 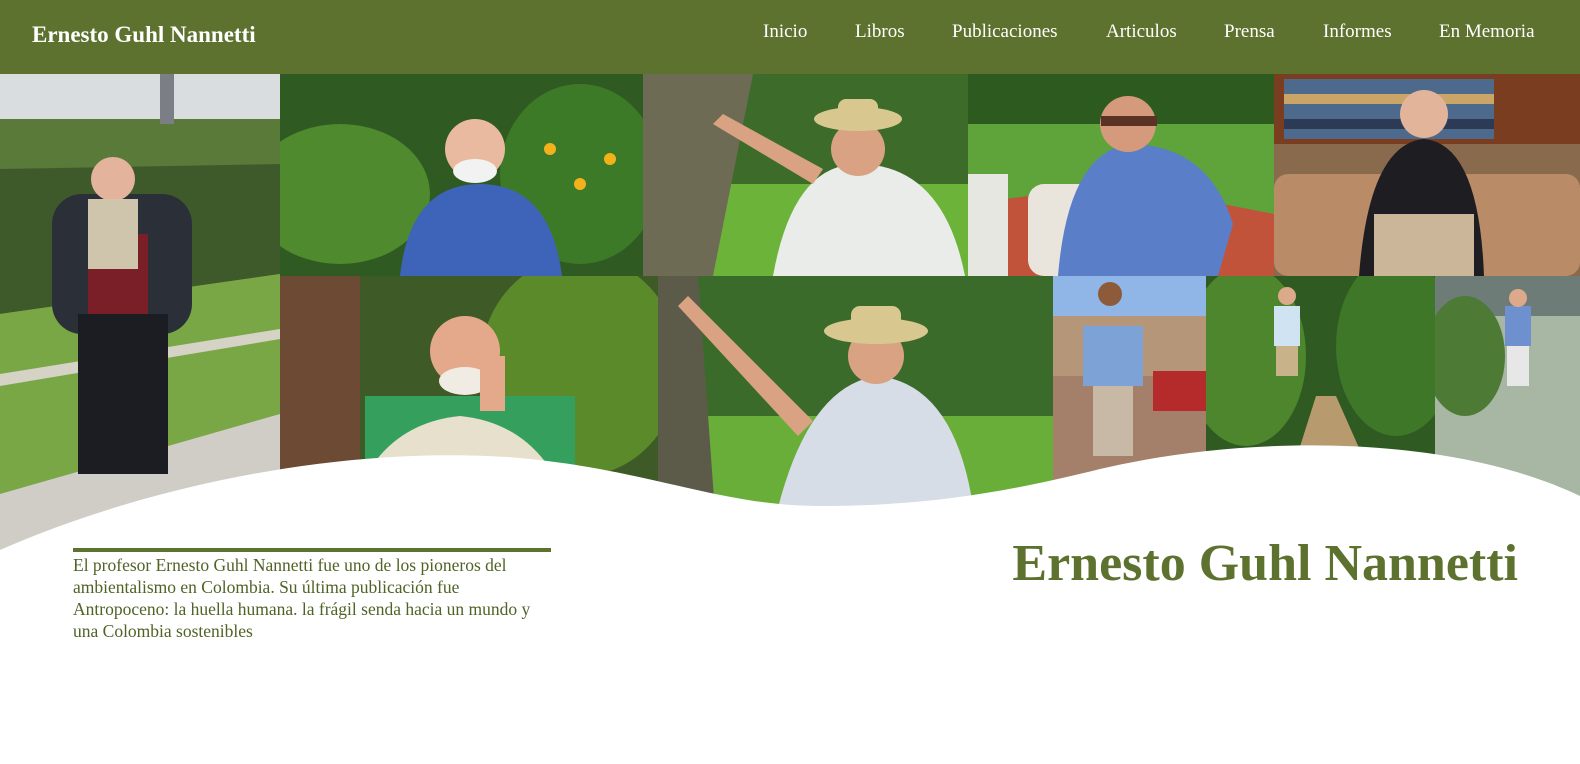 What do you see at coordinates (1265, 563) in the screenshot?
I see `page-headline: Ernesto Guhl Nannetti` at bounding box center [1265, 563].